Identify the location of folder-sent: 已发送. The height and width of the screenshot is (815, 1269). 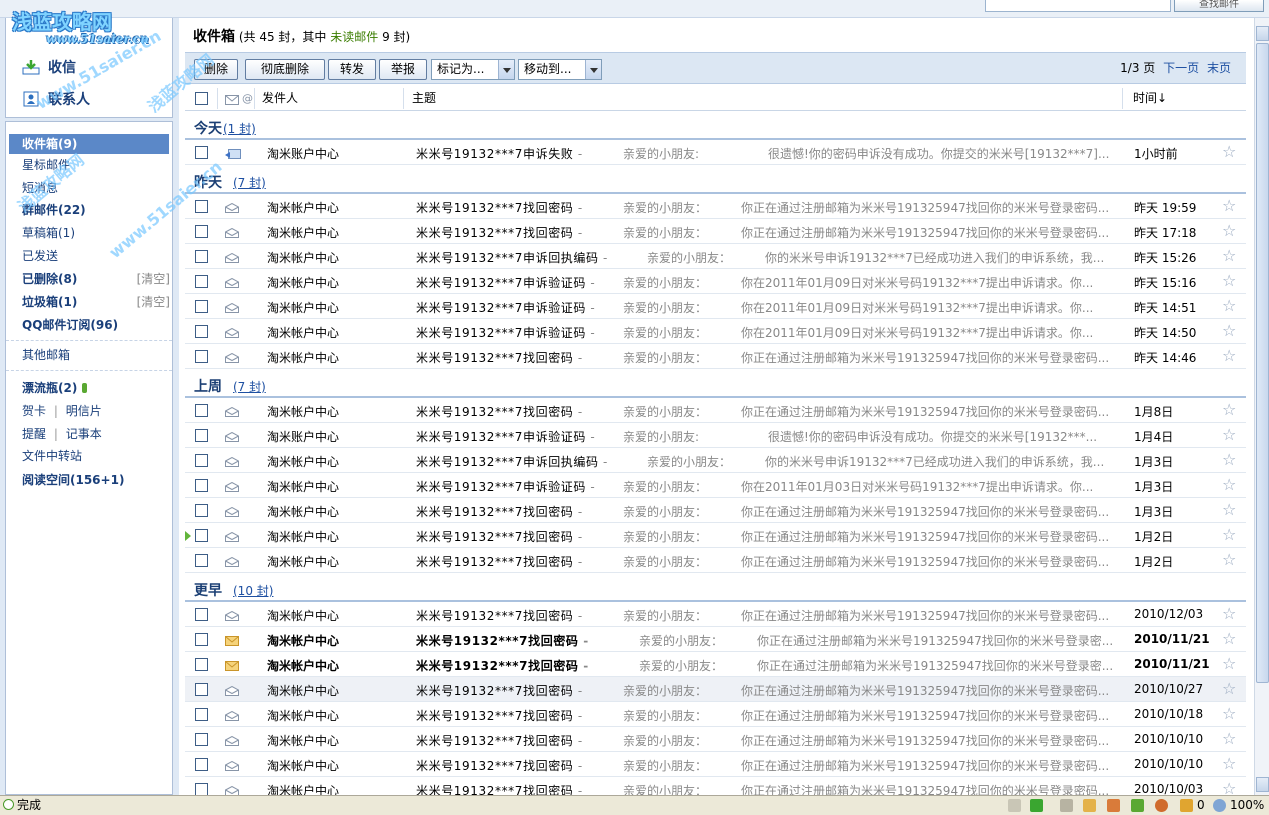
(89, 256).